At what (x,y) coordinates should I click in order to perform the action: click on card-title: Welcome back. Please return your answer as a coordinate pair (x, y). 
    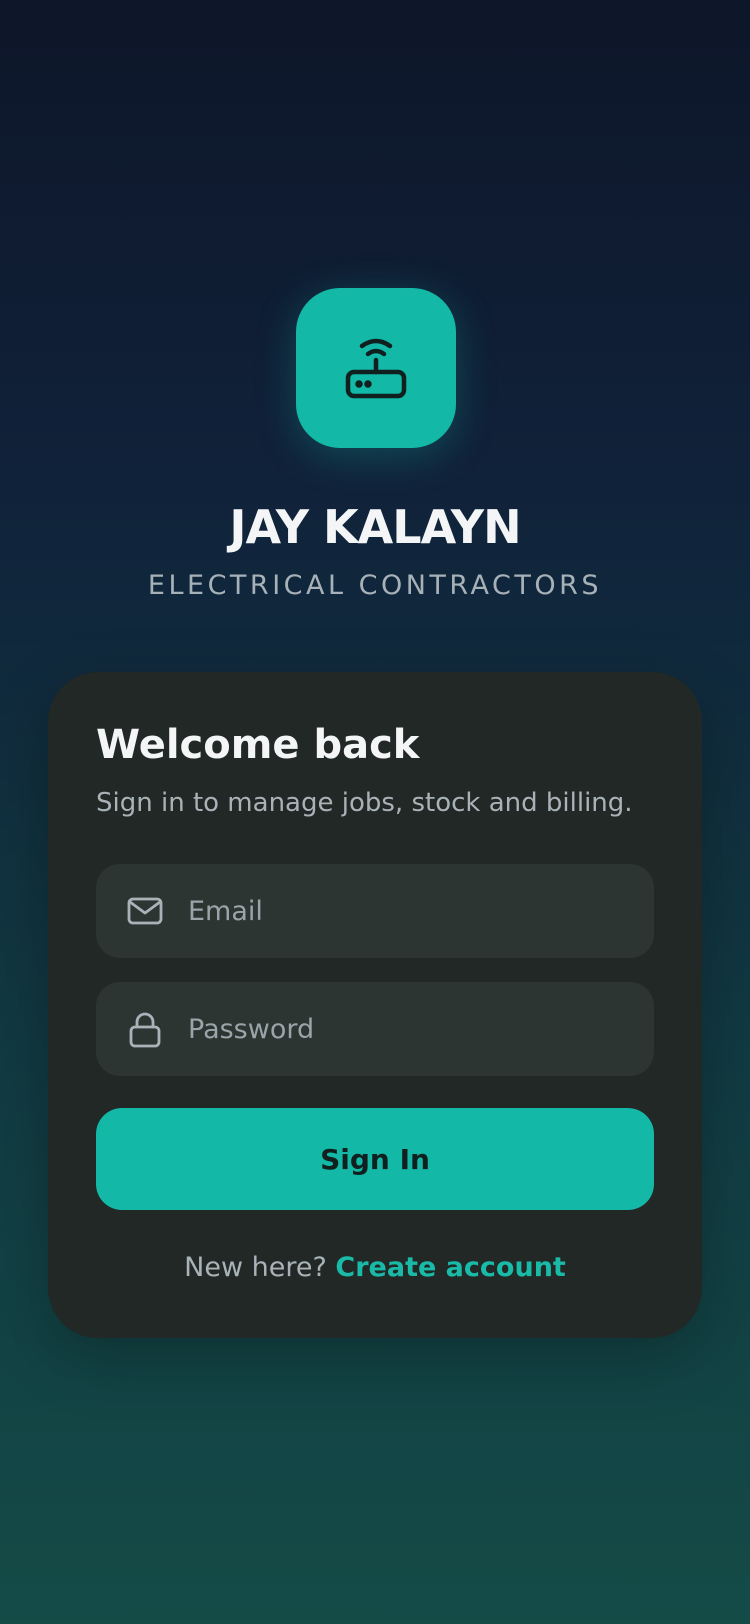
    Looking at the image, I should click on (258, 745).